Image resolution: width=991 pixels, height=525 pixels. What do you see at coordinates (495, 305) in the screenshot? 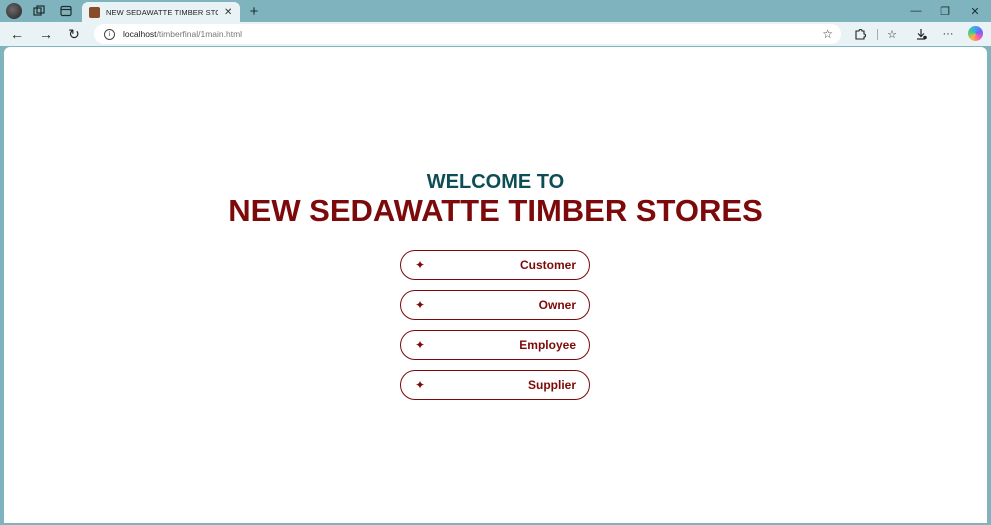
I see `owner-button: ✦ Owner` at bounding box center [495, 305].